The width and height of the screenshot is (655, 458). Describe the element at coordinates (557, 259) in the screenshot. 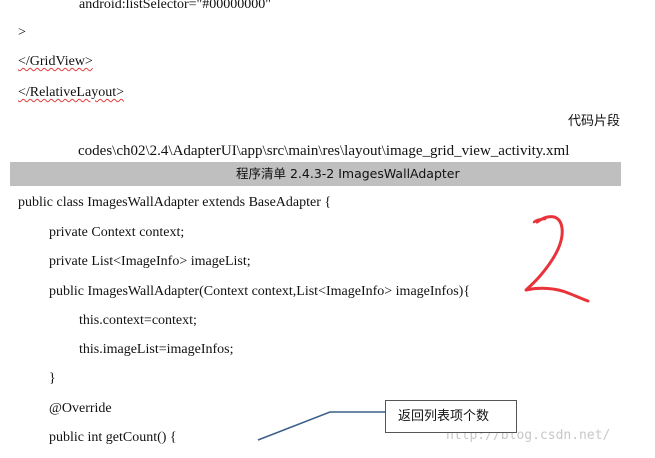

I see `handwritten-number-two` at that location.